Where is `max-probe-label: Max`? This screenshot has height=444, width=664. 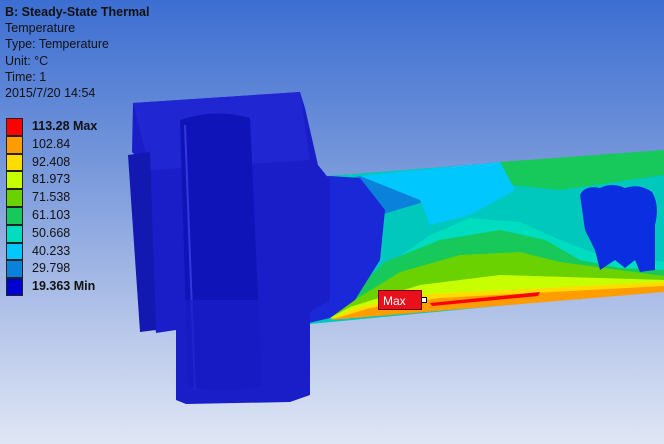
max-probe-label: Max is located at coordinates (400, 300).